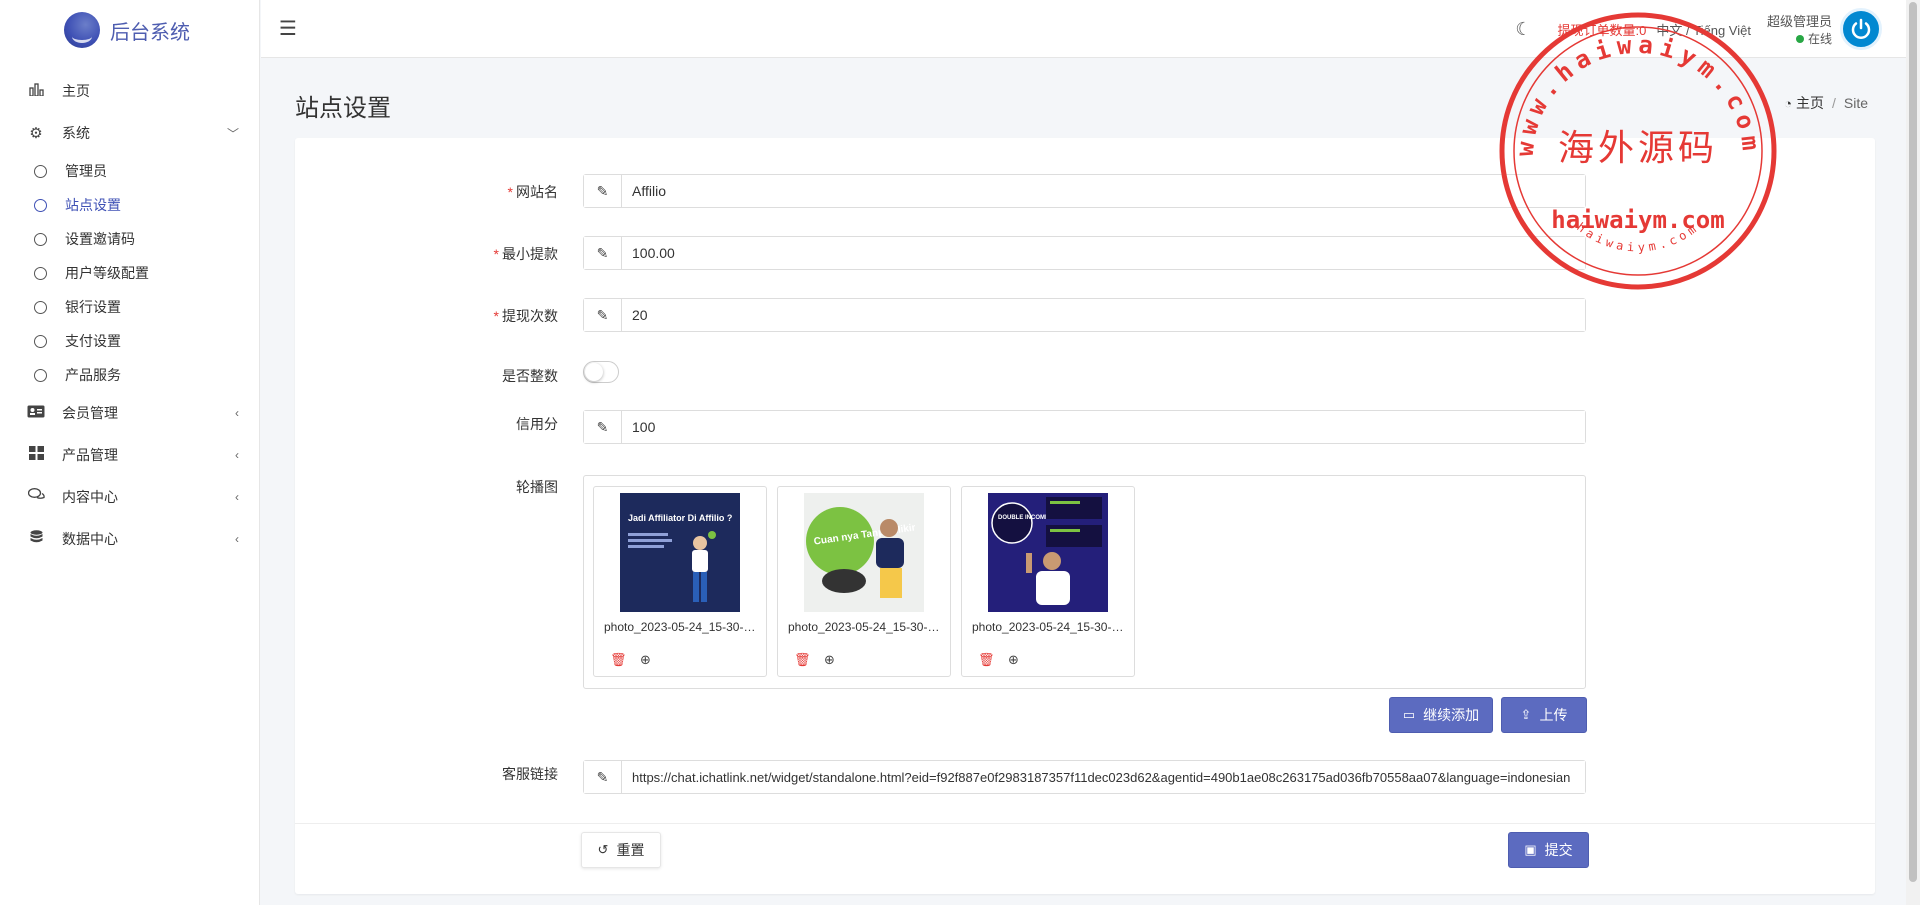 The height and width of the screenshot is (905, 1920). I want to click on brand: 后台系统, so click(129, 30).